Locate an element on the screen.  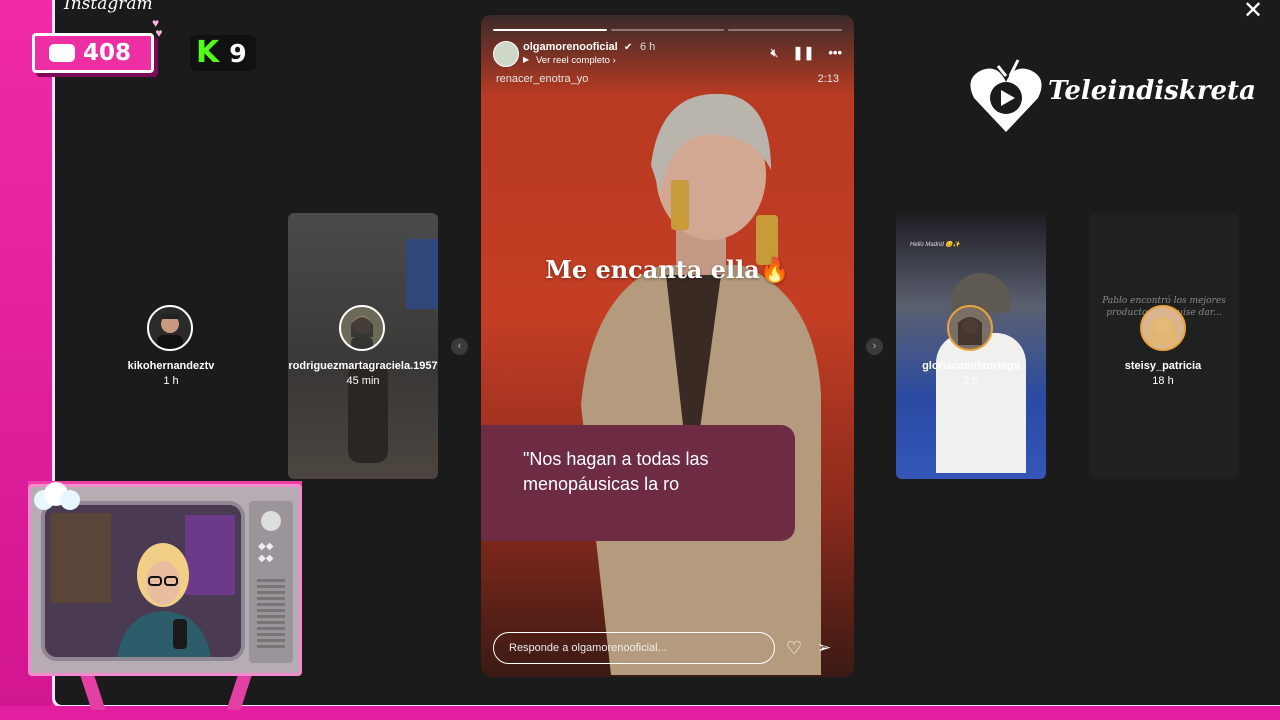
story-author-username: olgamorenooficial is located at coordinates (570, 47).